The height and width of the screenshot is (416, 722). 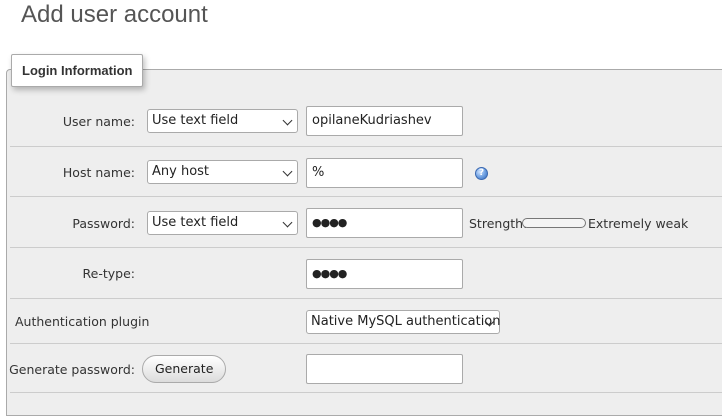 I want to click on hostname-row: Host name: Any host % ?, so click(x=366, y=171).